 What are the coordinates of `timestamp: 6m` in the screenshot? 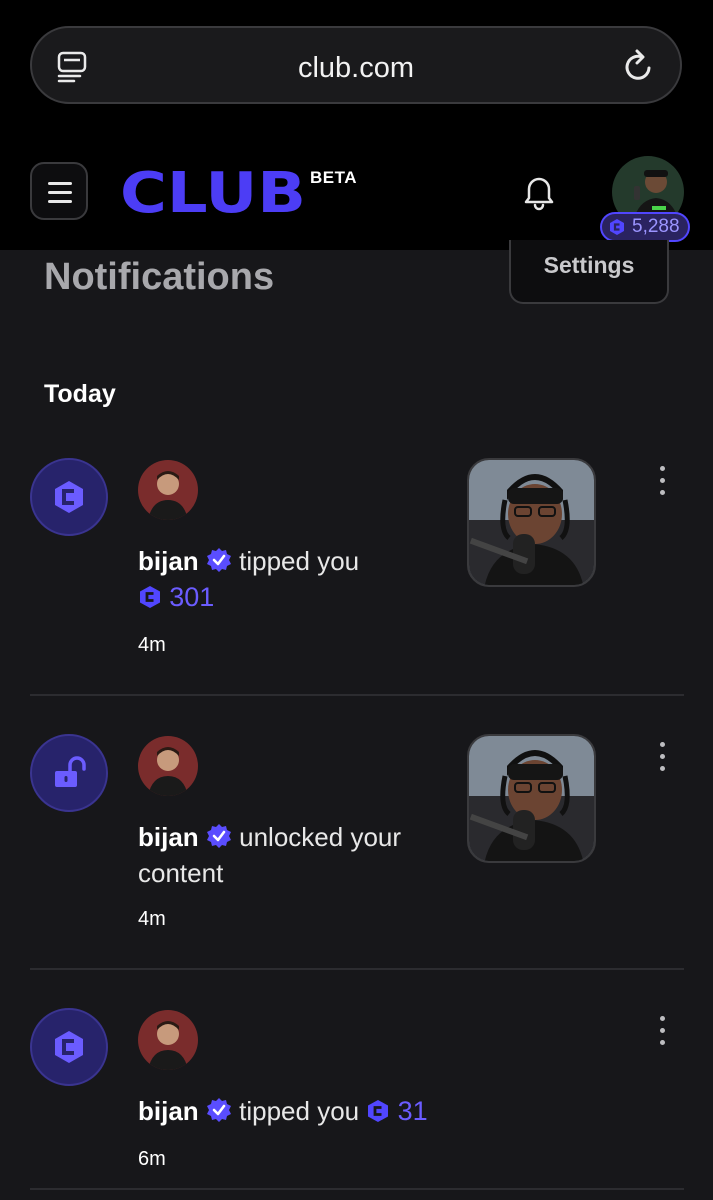 It's located at (152, 1159).